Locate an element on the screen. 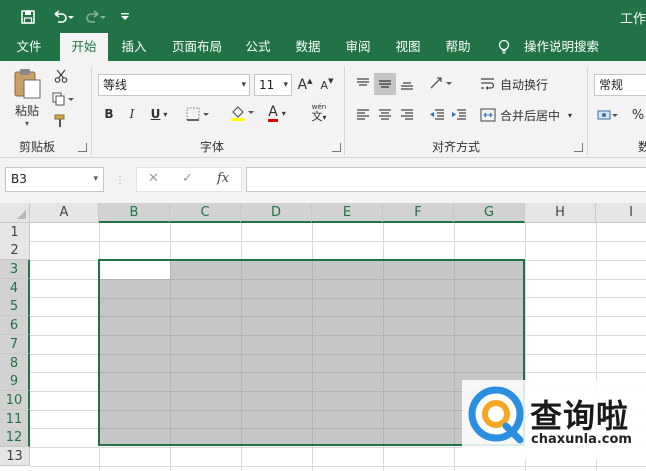 The width and height of the screenshot is (646, 471). font-color-letter: A is located at coordinates (273, 112).